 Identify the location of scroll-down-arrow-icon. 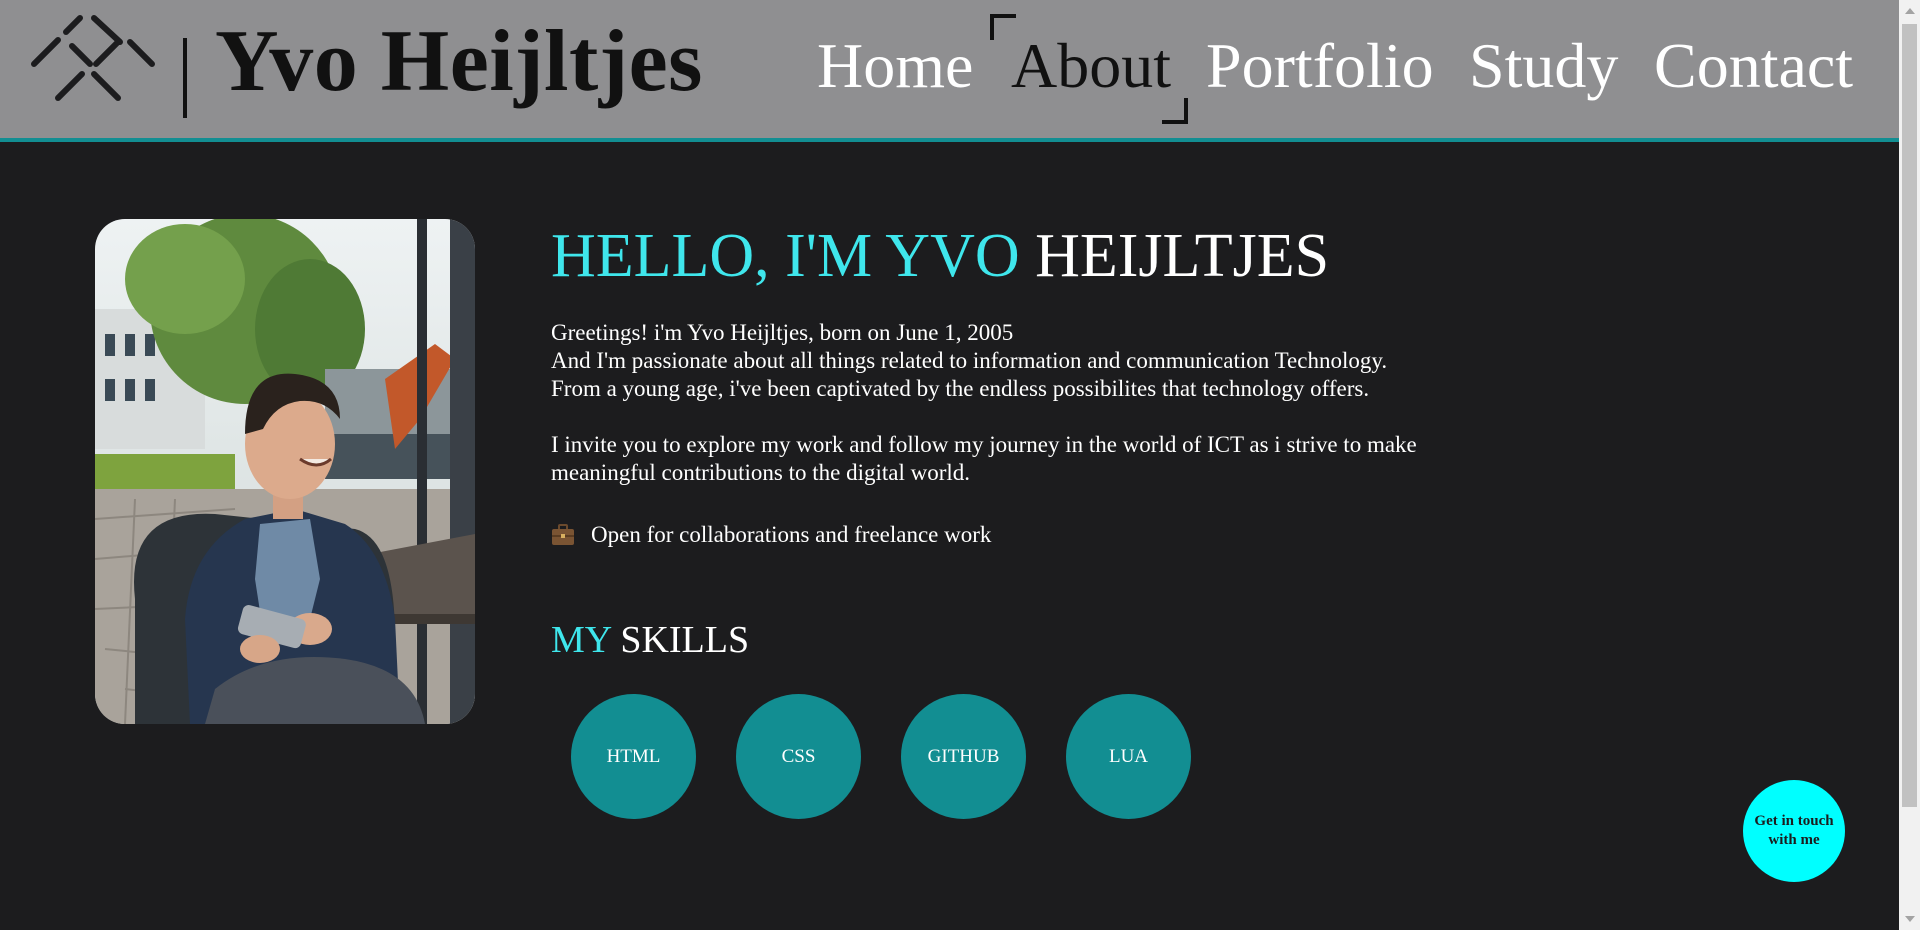
(1910, 919).